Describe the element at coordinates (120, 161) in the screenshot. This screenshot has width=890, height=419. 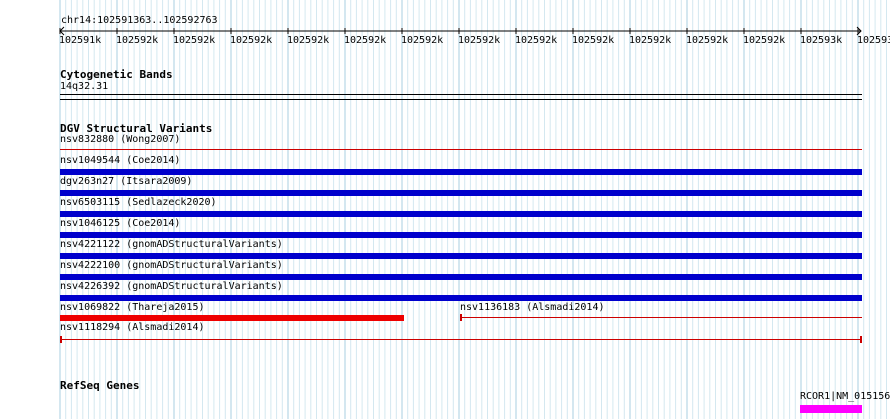
I see `variant-label: nsv1049544 (Coe2014)` at that location.